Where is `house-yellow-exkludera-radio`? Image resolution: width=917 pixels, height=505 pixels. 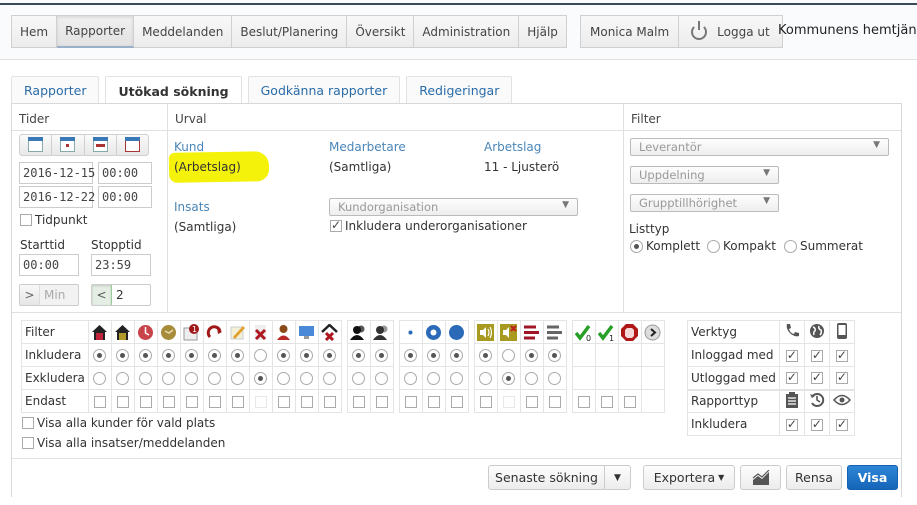 house-yellow-exkludera-radio is located at coordinates (123, 378).